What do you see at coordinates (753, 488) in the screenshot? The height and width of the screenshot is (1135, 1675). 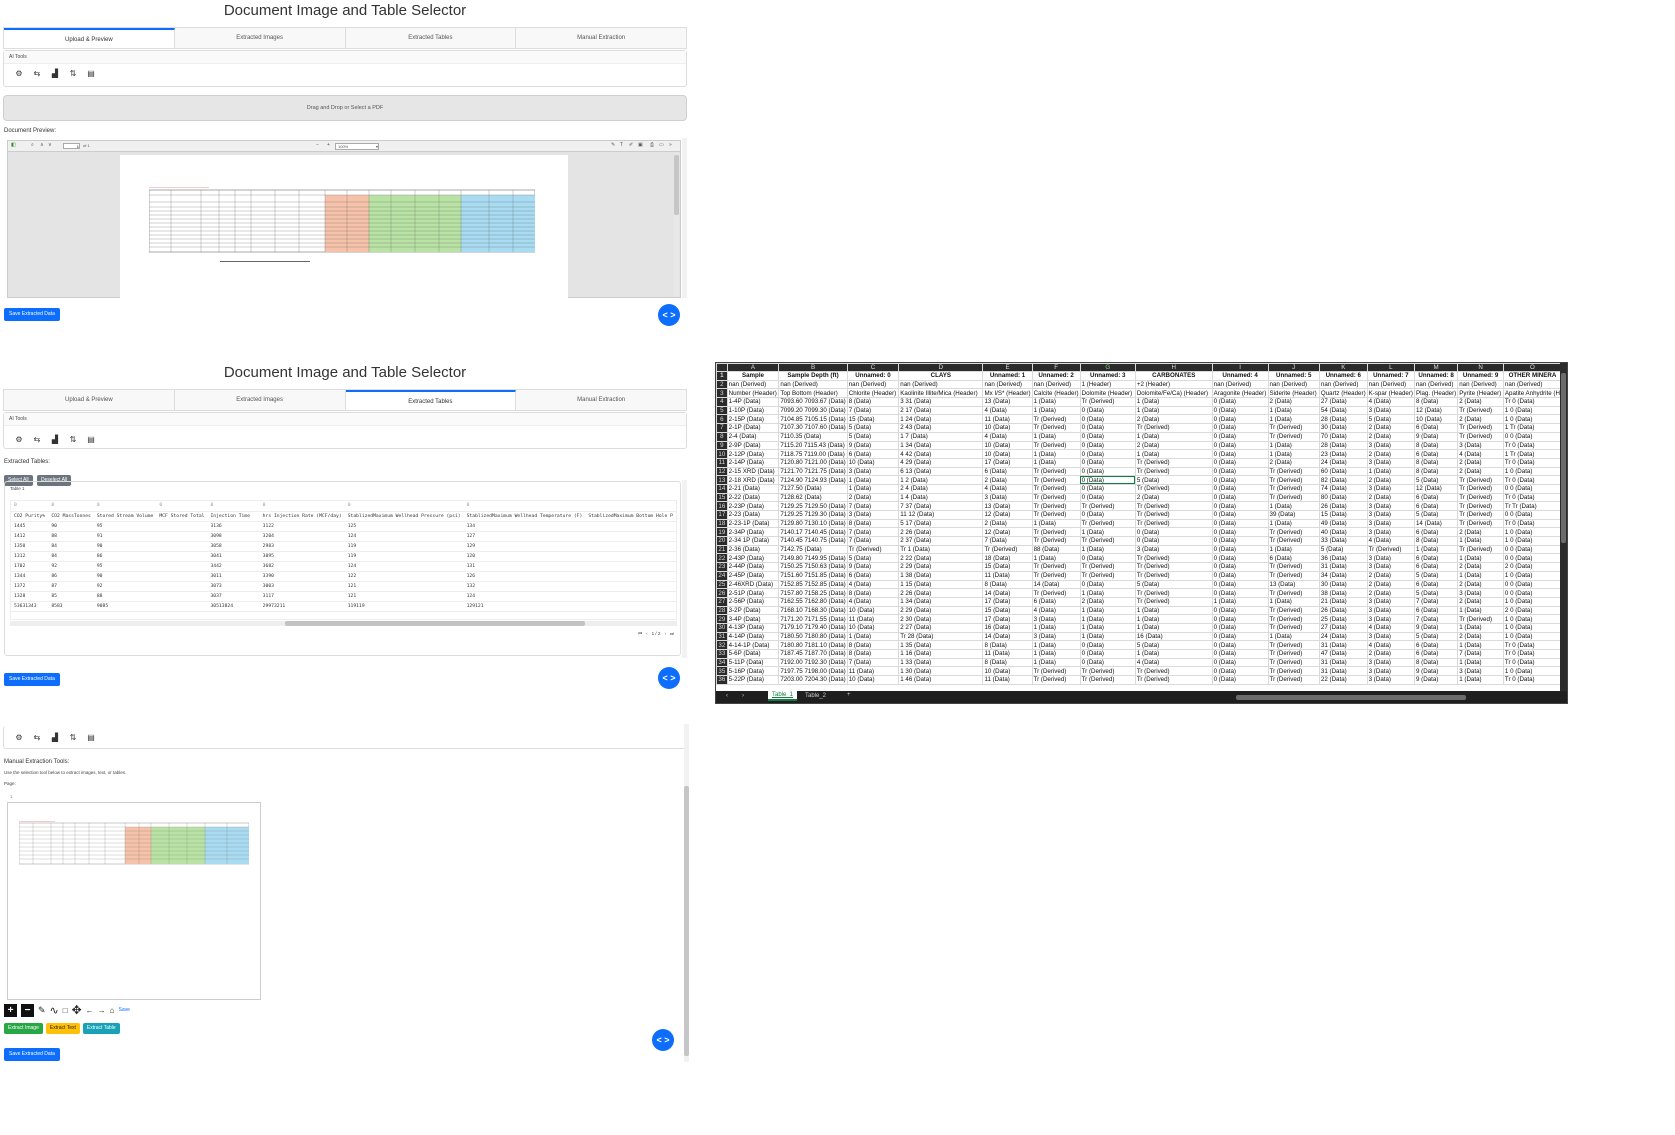 I see `cell: 2-21 (Data)` at bounding box center [753, 488].